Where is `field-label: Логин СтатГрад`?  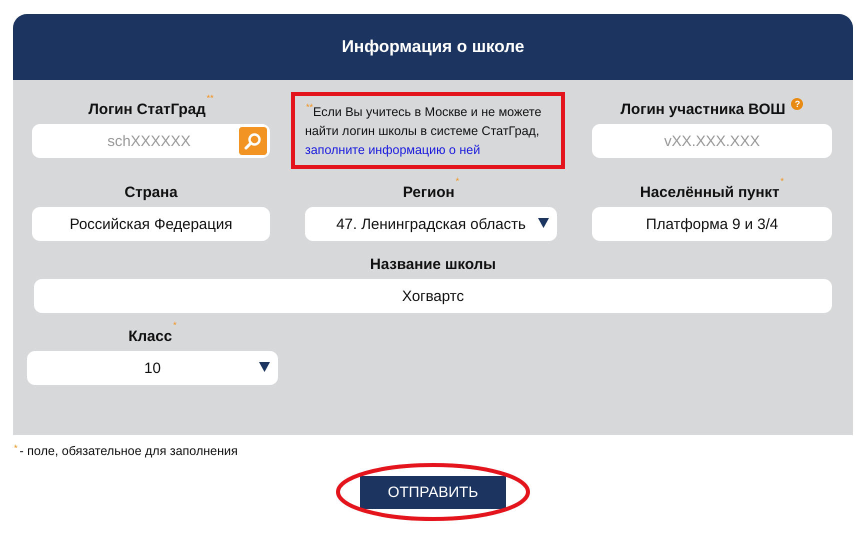 field-label: Логин СтатГрад is located at coordinates (147, 109).